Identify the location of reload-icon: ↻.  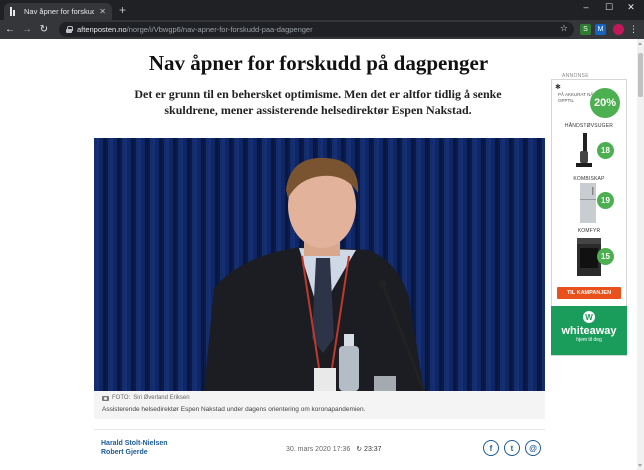
(44, 30).